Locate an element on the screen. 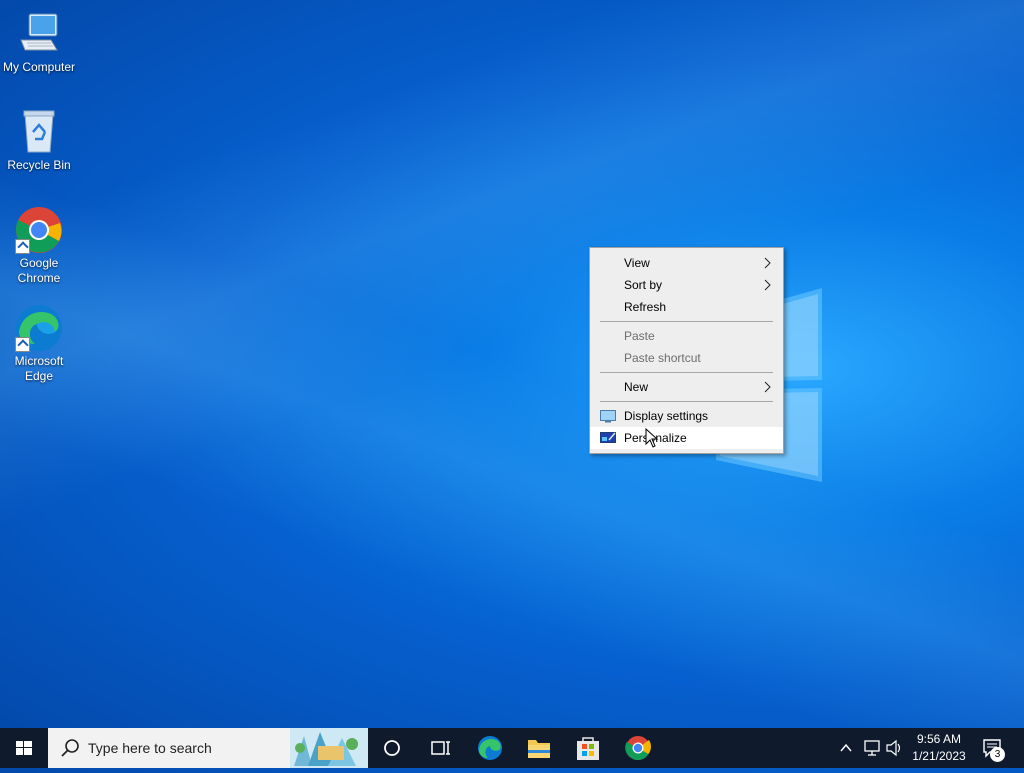  clock-time: 9:56 AM is located at coordinates (939, 739).